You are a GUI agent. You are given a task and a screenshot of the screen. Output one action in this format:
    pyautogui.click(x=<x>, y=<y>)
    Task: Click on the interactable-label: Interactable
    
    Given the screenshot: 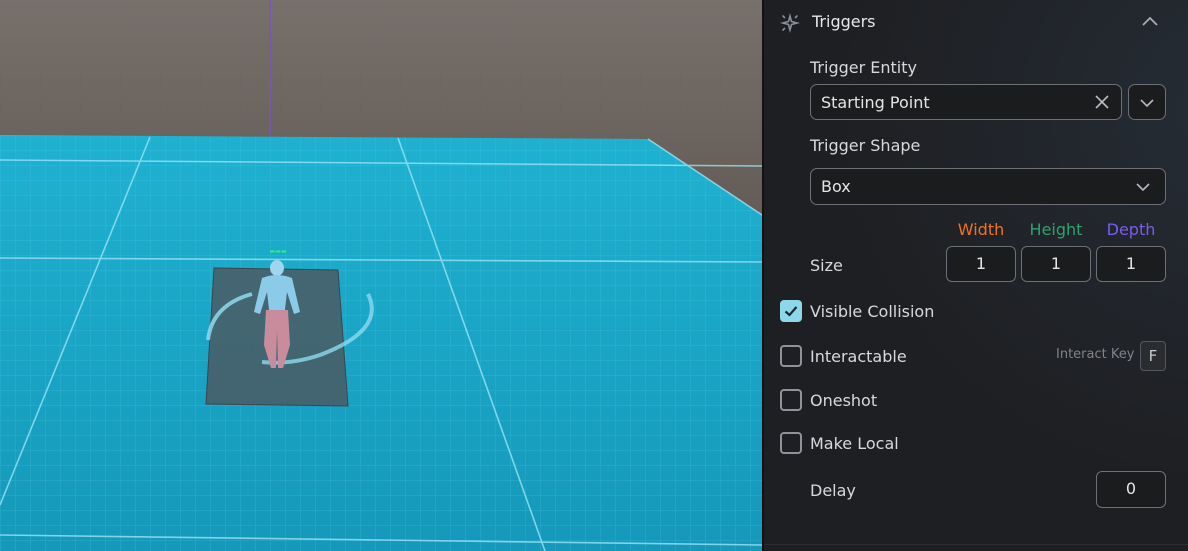 What is the action you would take?
    pyautogui.click(x=858, y=356)
    